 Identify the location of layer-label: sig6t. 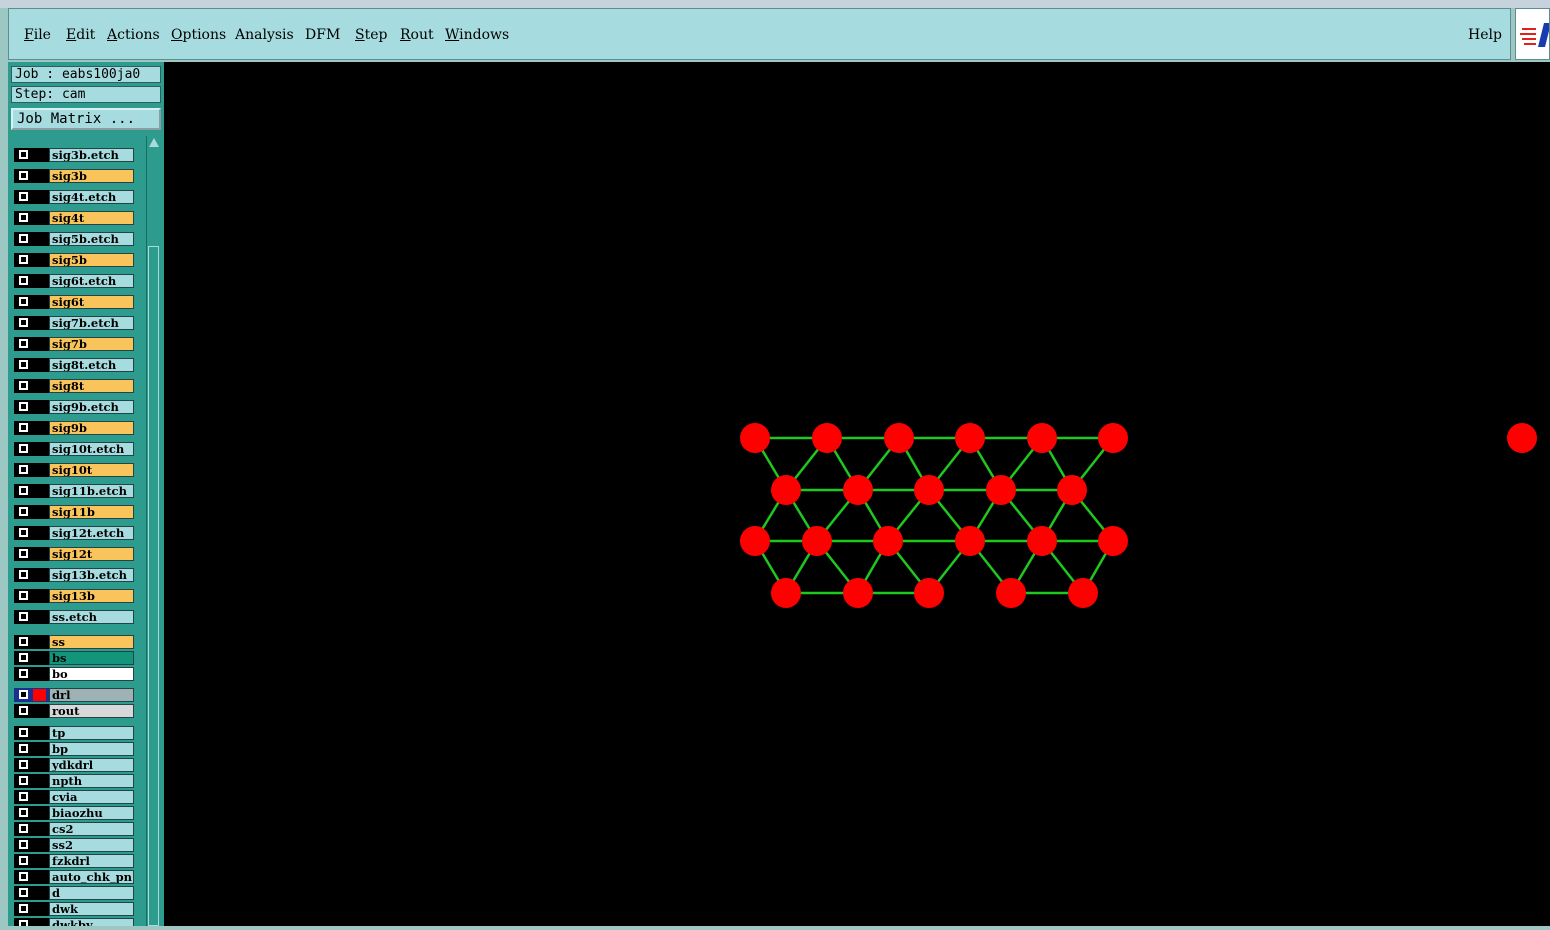
(91, 302).